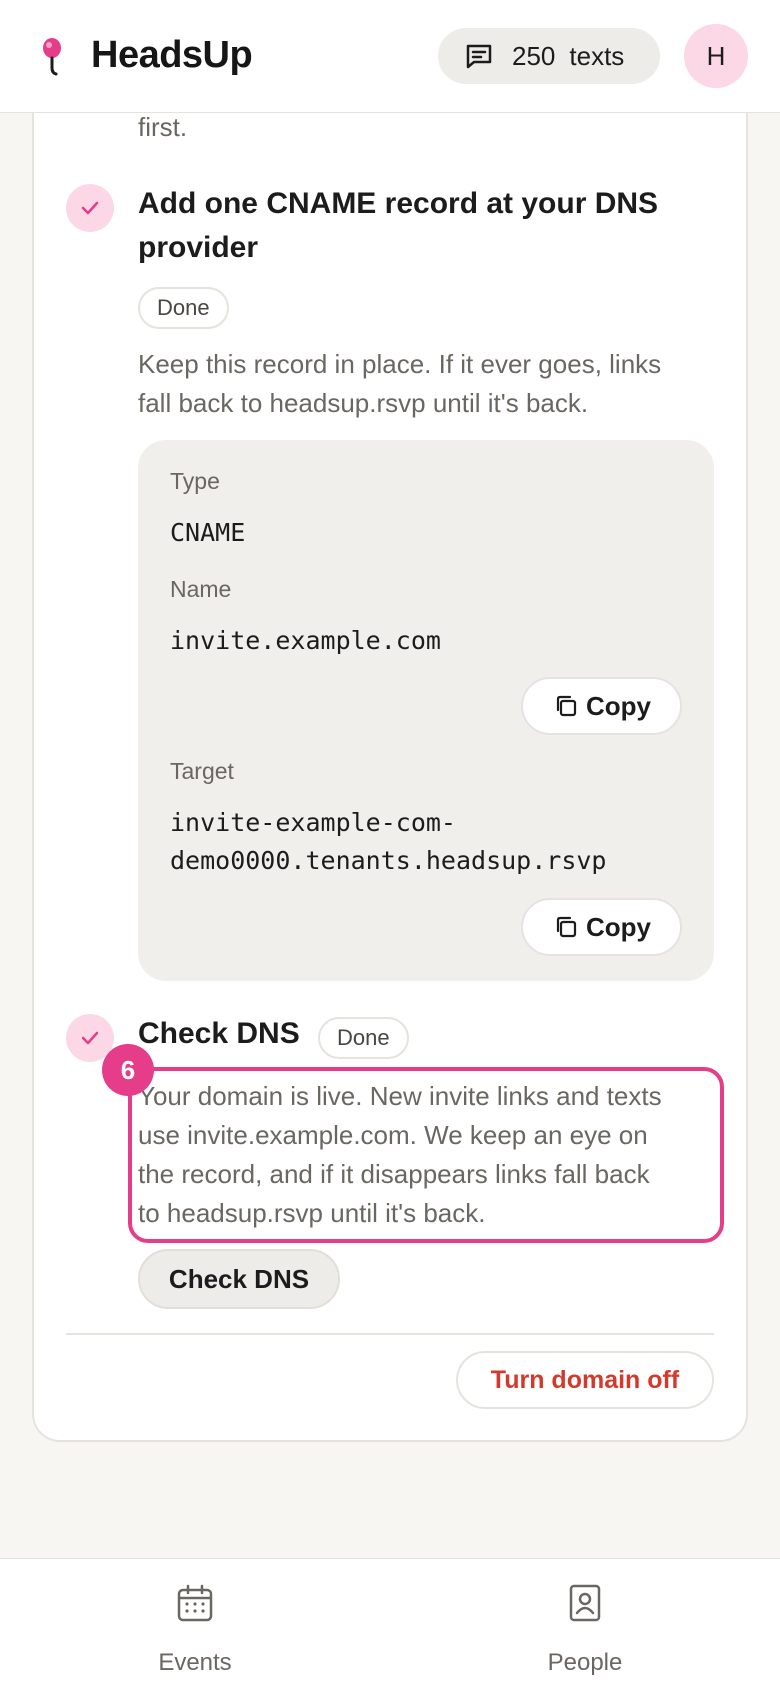 This screenshot has width=780, height=1688. What do you see at coordinates (426, 1155) in the screenshot?
I see `highlight-annotation-box` at bounding box center [426, 1155].